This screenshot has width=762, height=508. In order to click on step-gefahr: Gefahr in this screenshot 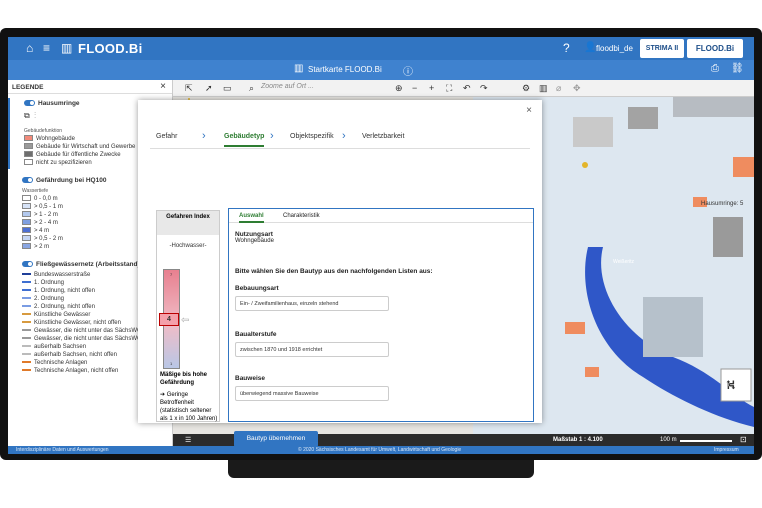, I will do `click(166, 136)`.